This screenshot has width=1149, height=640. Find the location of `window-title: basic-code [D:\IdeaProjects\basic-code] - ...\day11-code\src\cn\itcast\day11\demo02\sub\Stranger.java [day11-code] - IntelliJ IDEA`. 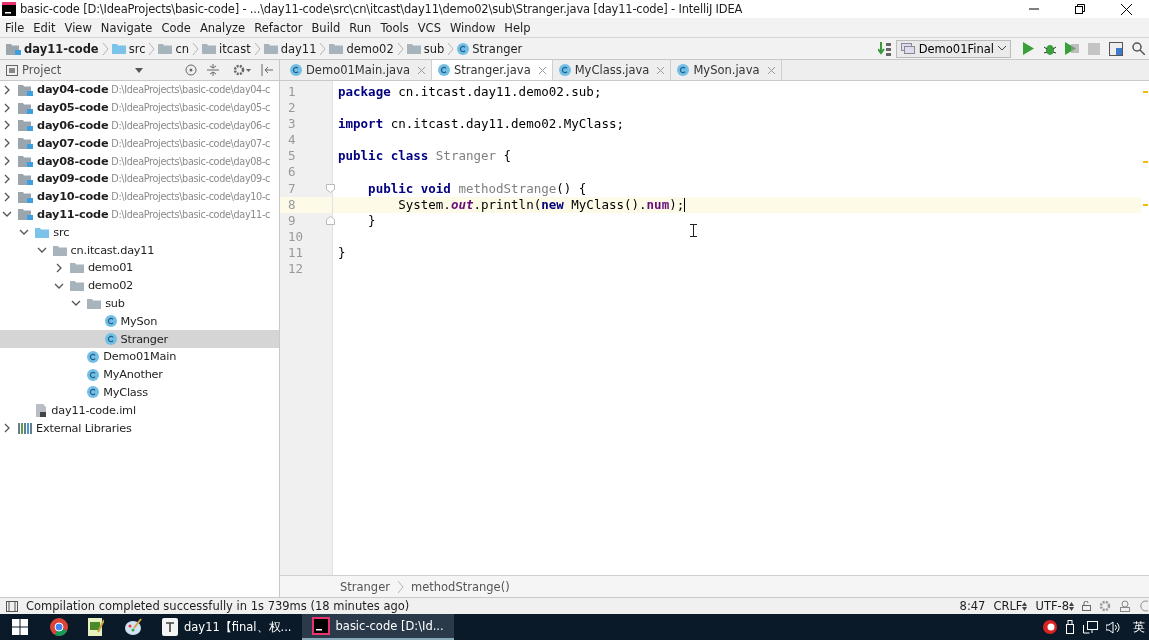

window-title: basic-code [D:\IdeaProjects\basic-code] - ...\day11-code\src\cn\itcast\day11\demo02\sub\Stranger.java [day11-code] - IntelliJ IDEA is located at coordinates (381, 9).